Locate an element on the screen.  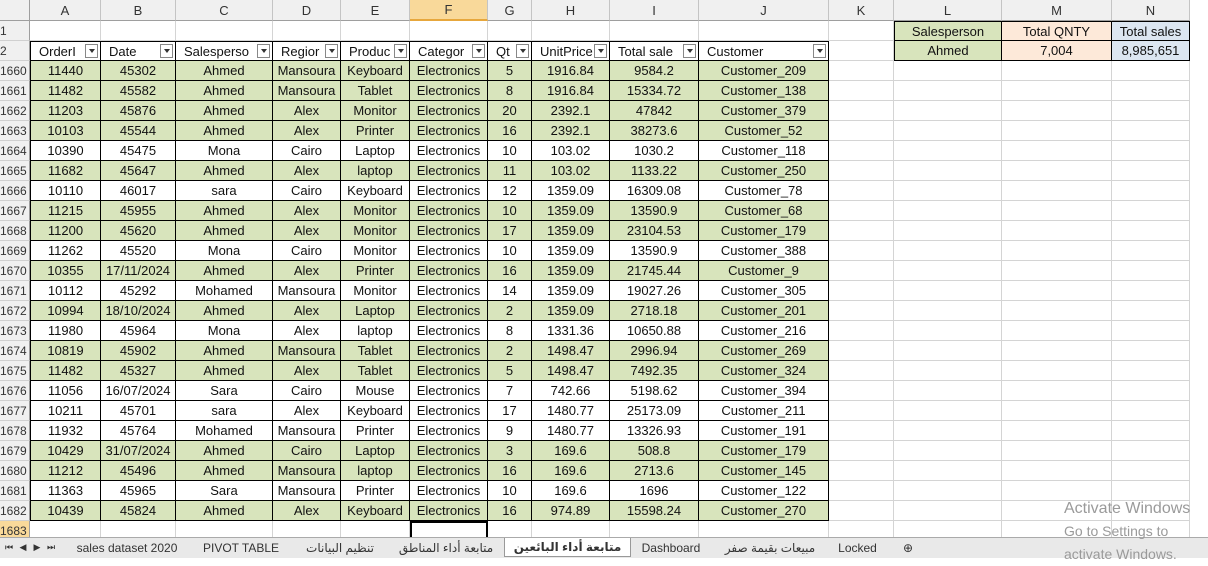
table-cell: 169.6 is located at coordinates (571, 451).